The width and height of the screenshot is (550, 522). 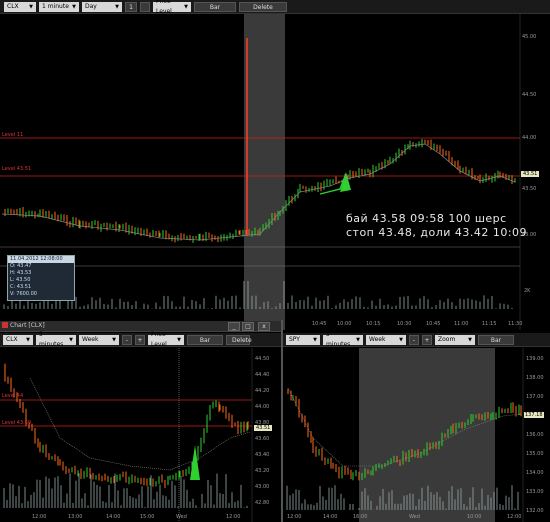 What do you see at coordinates (427, 435) in the screenshot?
I see `right-highlight-region` at bounding box center [427, 435].